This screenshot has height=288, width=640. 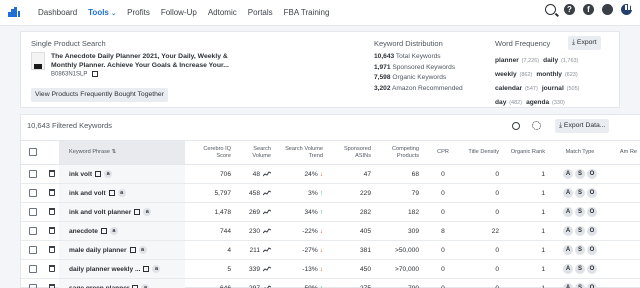 What do you see at coordinates (588, 9) in the screenshot?
I see `facebook-icon: f` at bounding box center [588, 9].